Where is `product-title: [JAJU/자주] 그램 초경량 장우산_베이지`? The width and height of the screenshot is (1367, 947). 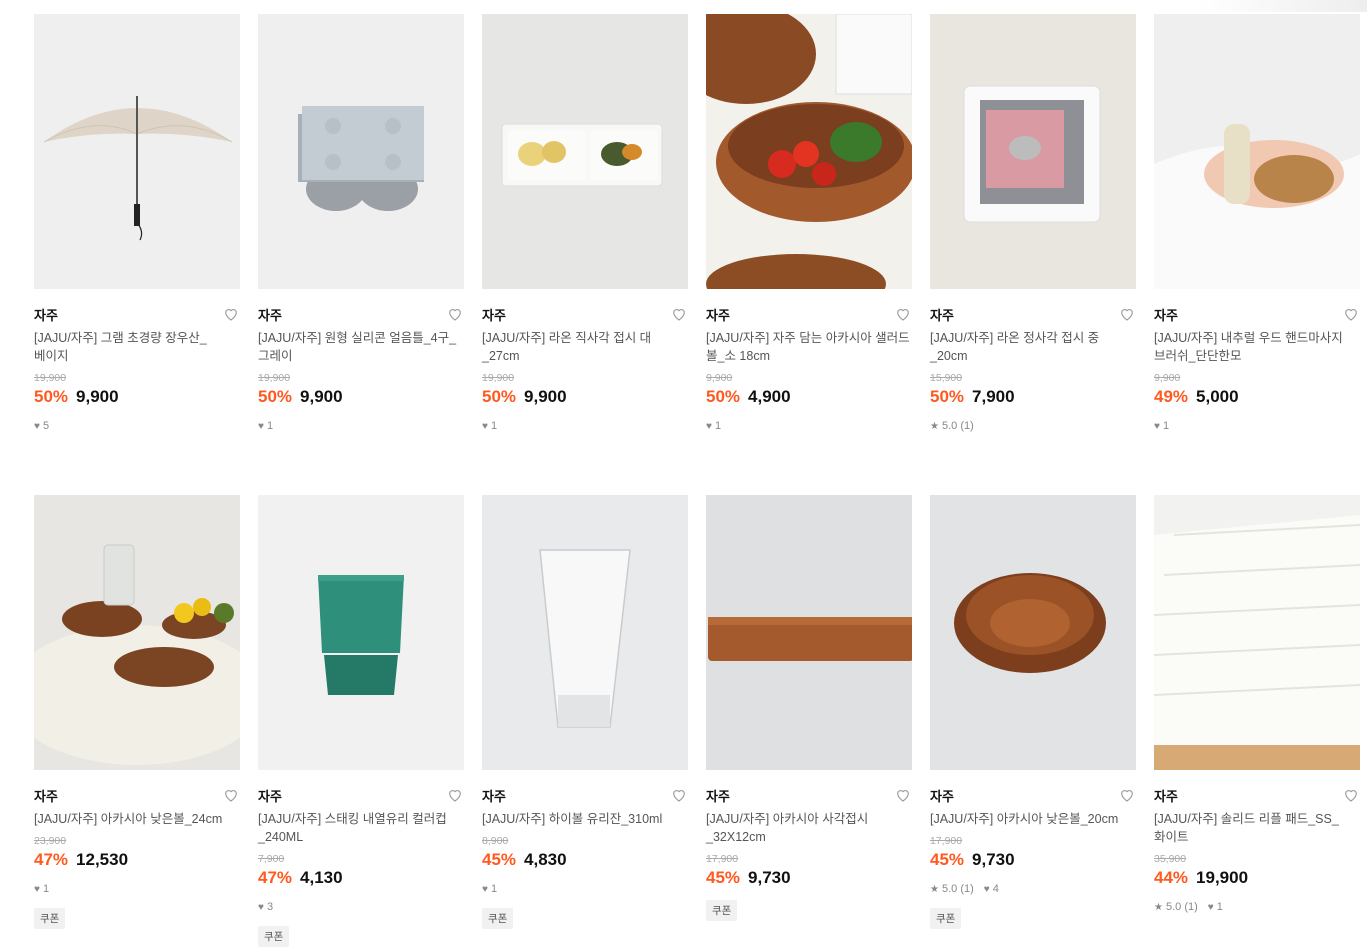 product-title: [JAJU/자주] 그램 초경량 장우산_베이지 is located at coordinates (137, 347).